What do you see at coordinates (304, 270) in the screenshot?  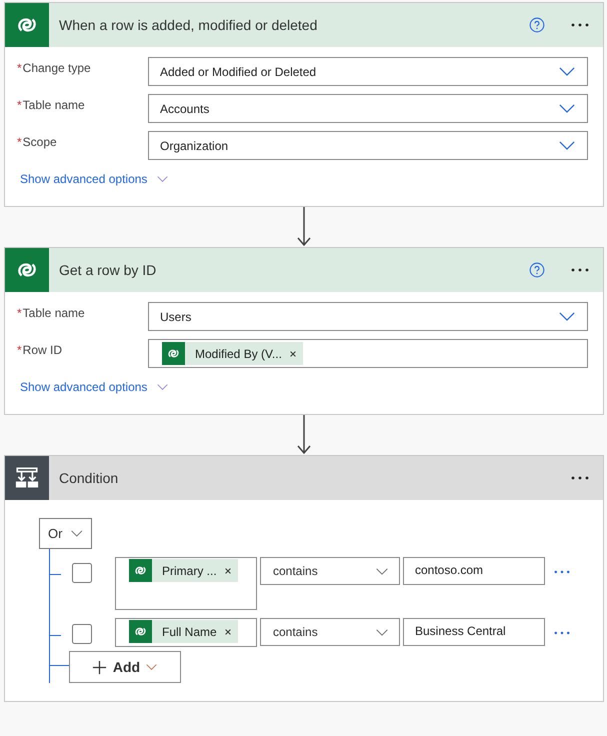 I see `card-header: Get a row by ID` at bounding box center [304, 270].